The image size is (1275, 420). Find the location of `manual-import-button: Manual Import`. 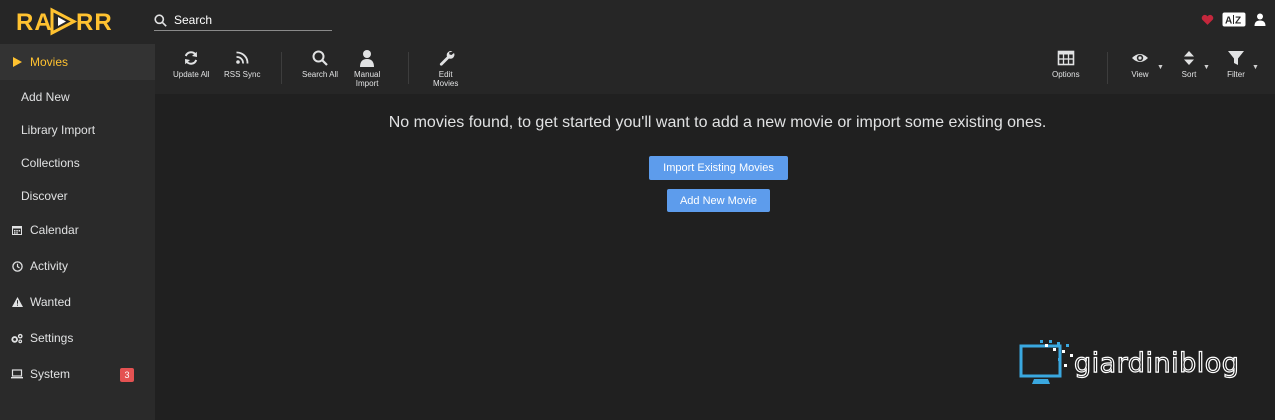

manual-import-button: Manual Import is located at coordinates (367, 68).